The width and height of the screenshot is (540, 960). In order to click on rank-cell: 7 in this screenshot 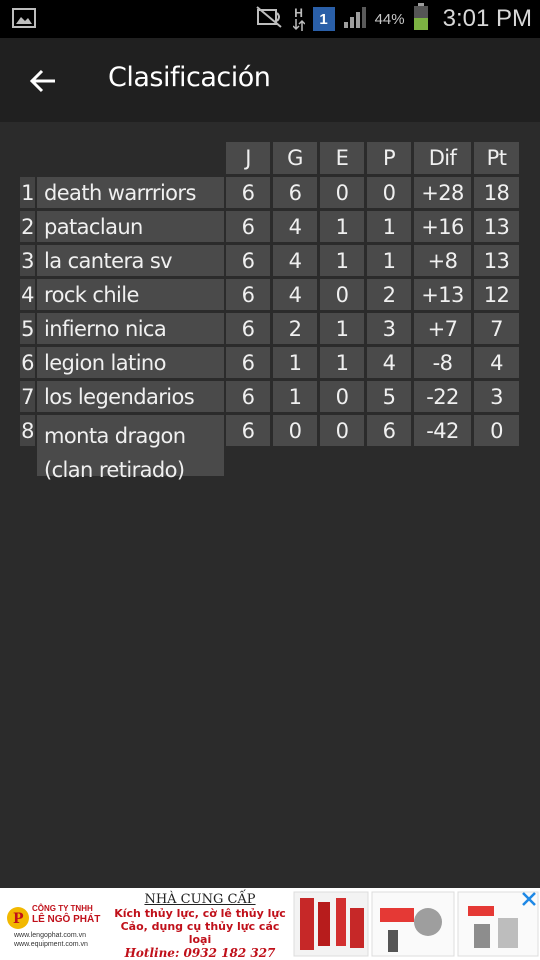, I will do `click(27, 396)`.